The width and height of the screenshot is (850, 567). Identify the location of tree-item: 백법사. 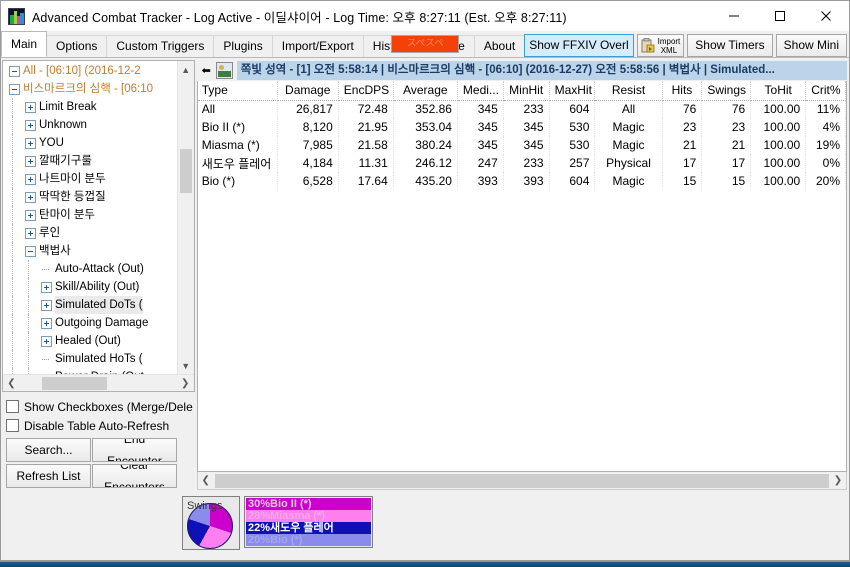
(90, 251).